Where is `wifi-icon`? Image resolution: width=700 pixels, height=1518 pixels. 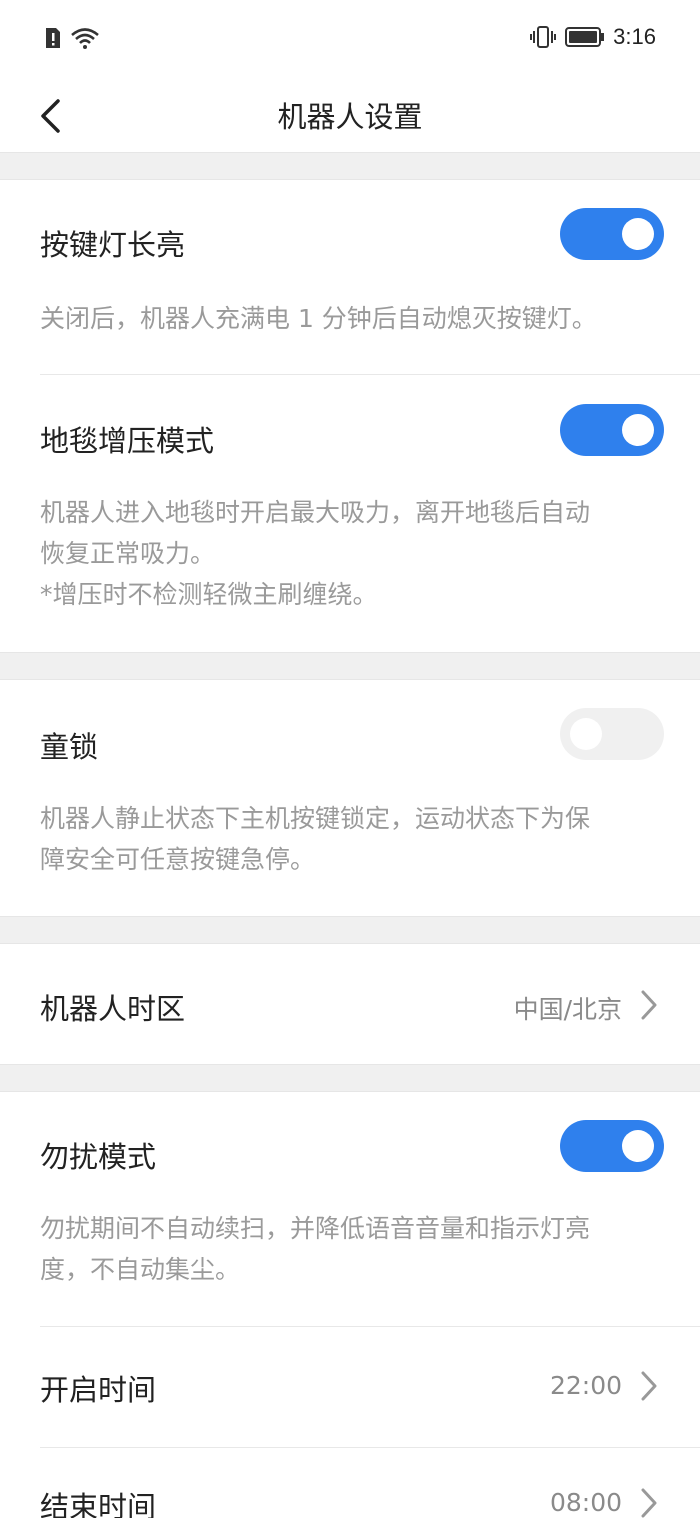 wifi-icon is located at coordinates (85, 38).